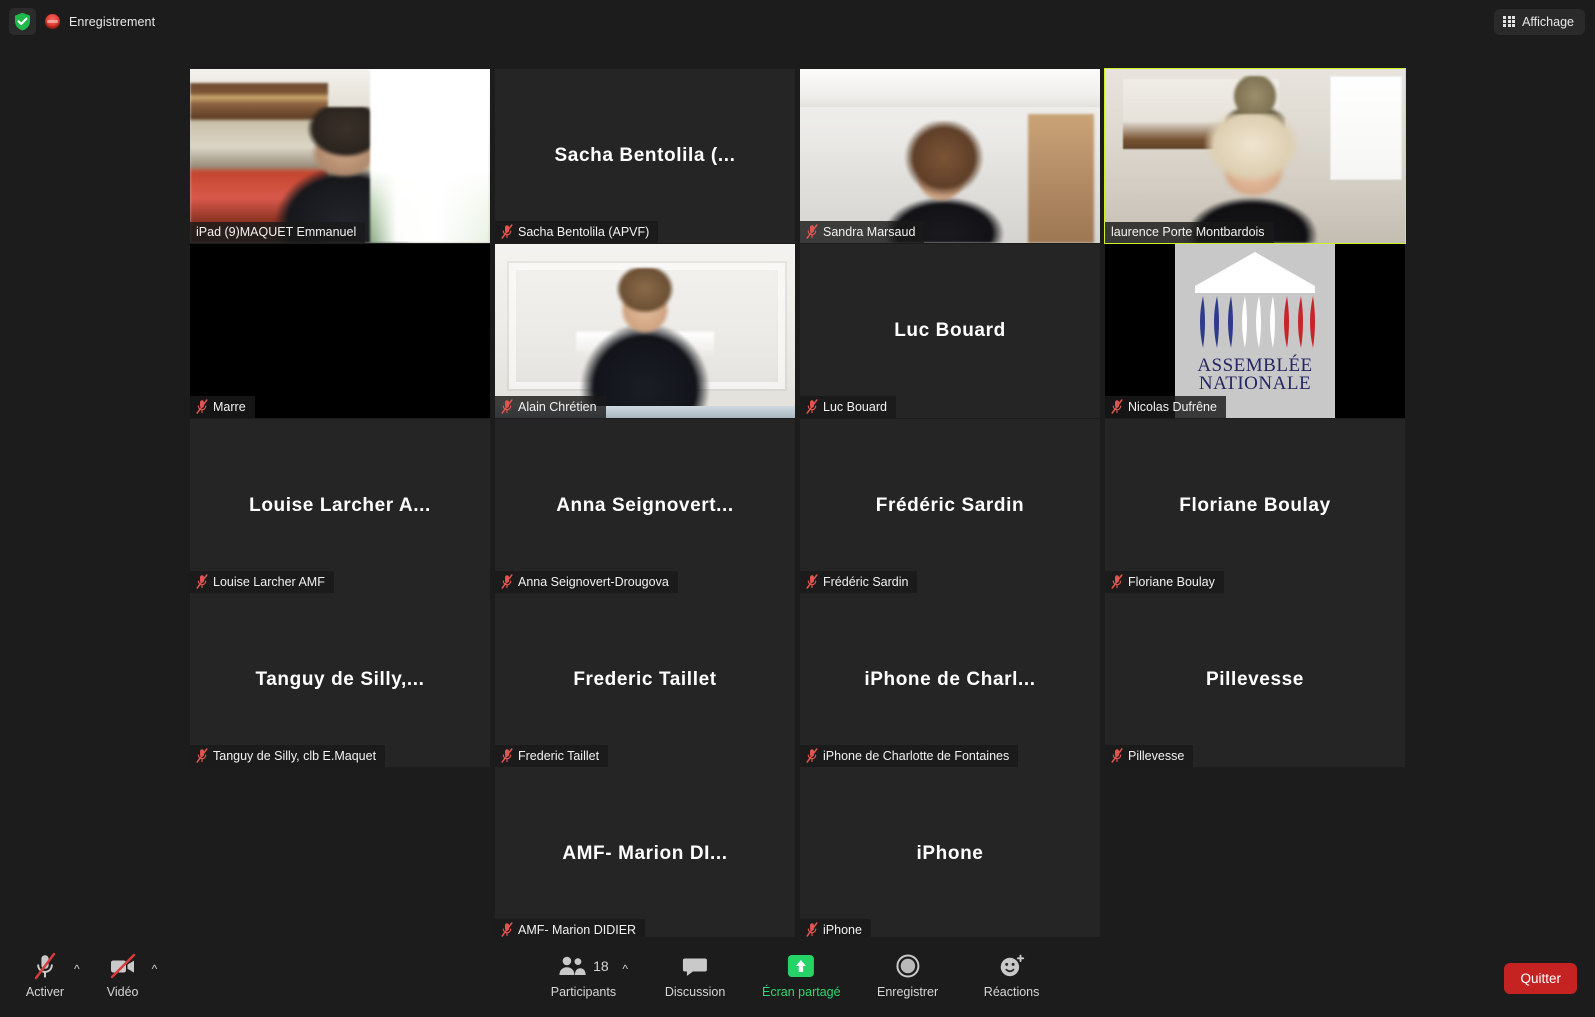  What do you see at coordinates (1255, 506) in the screenshot?
I see `participant-tile: Floriane Boulay Floriane Boulay` at bounding box center [1255, 506].